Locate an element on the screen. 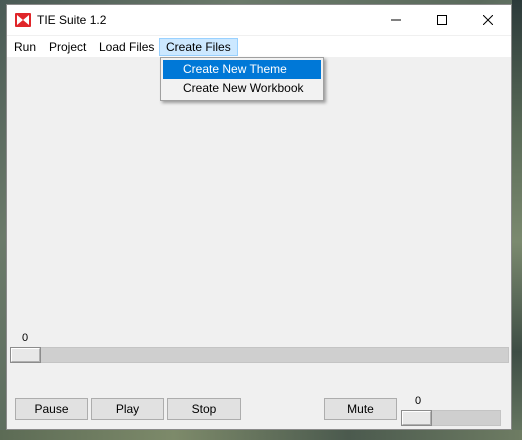 The image size is (522, 440). maximize-icon is located at coordinates (442, 20).